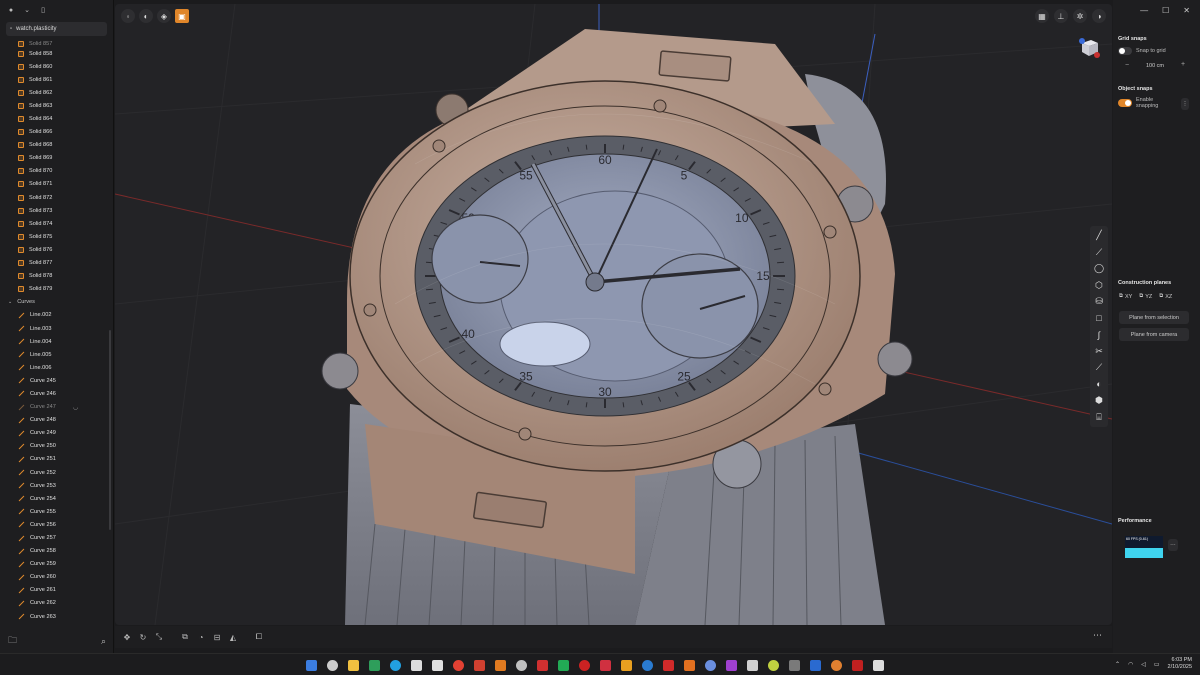  What do you see at coordinates (55, 276) in the screenshot?
I see `list-item: Solid 878` at bounding box center [55, 276].